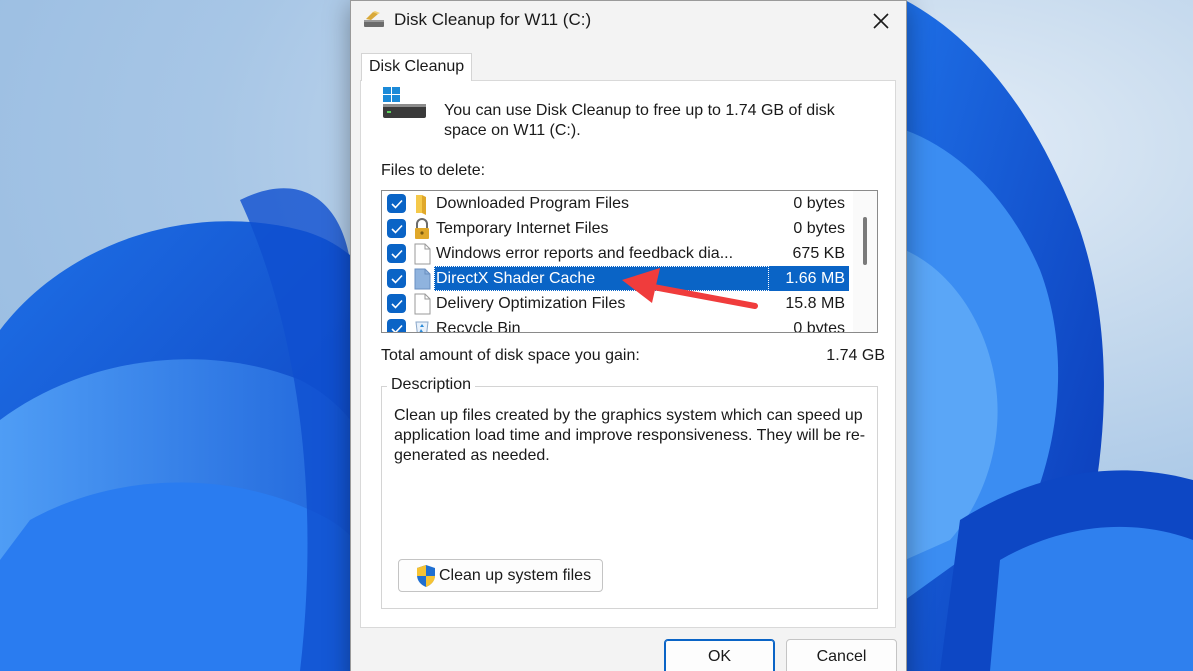 Image resolution: width=1193 pixels, height=671 pixels. Describe the element at coordinates (431, 385) in the screenshot. I see `description-legend: Description` at that location.